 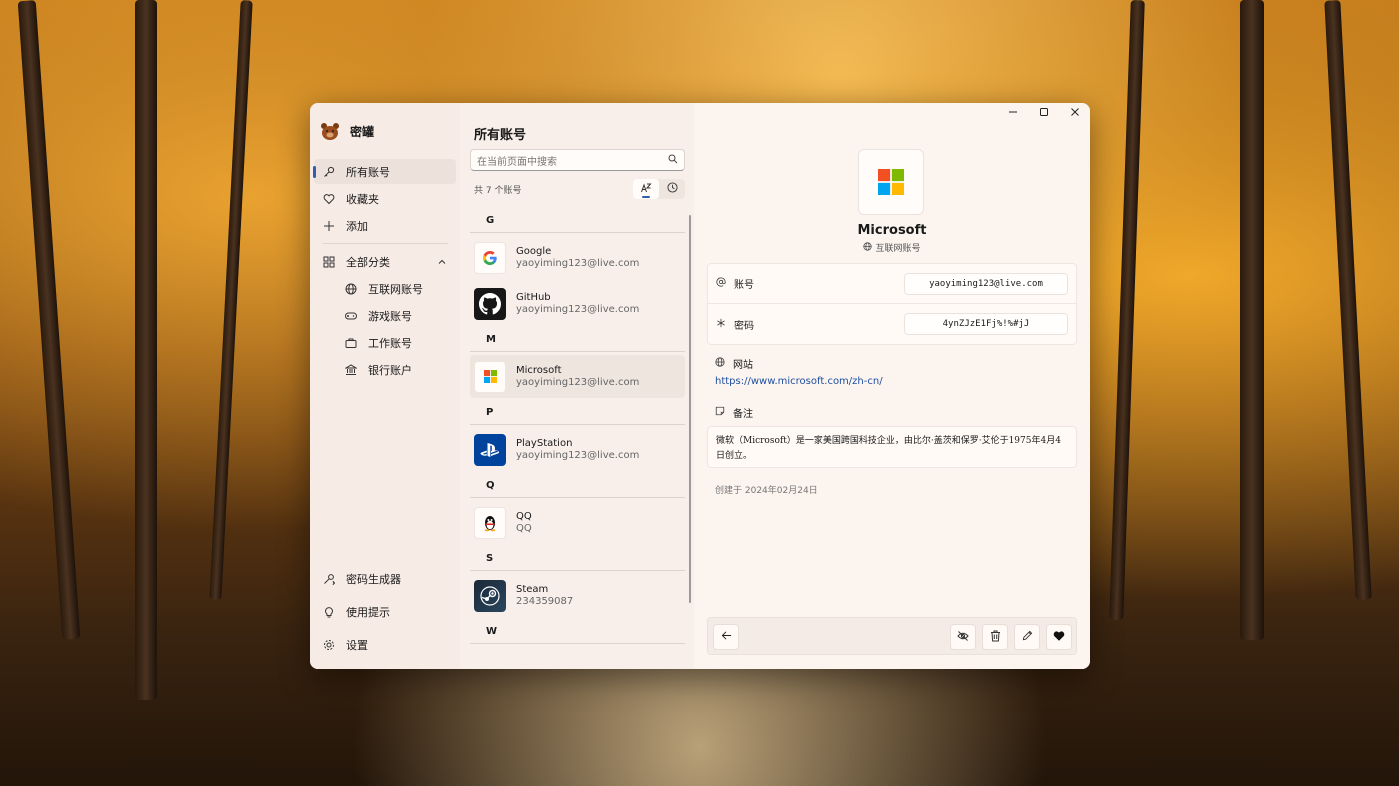 What do you see at coordinates (329, 612) in the screenshot?
I see `lightbulb-icon` at bounding box center [329, 612].